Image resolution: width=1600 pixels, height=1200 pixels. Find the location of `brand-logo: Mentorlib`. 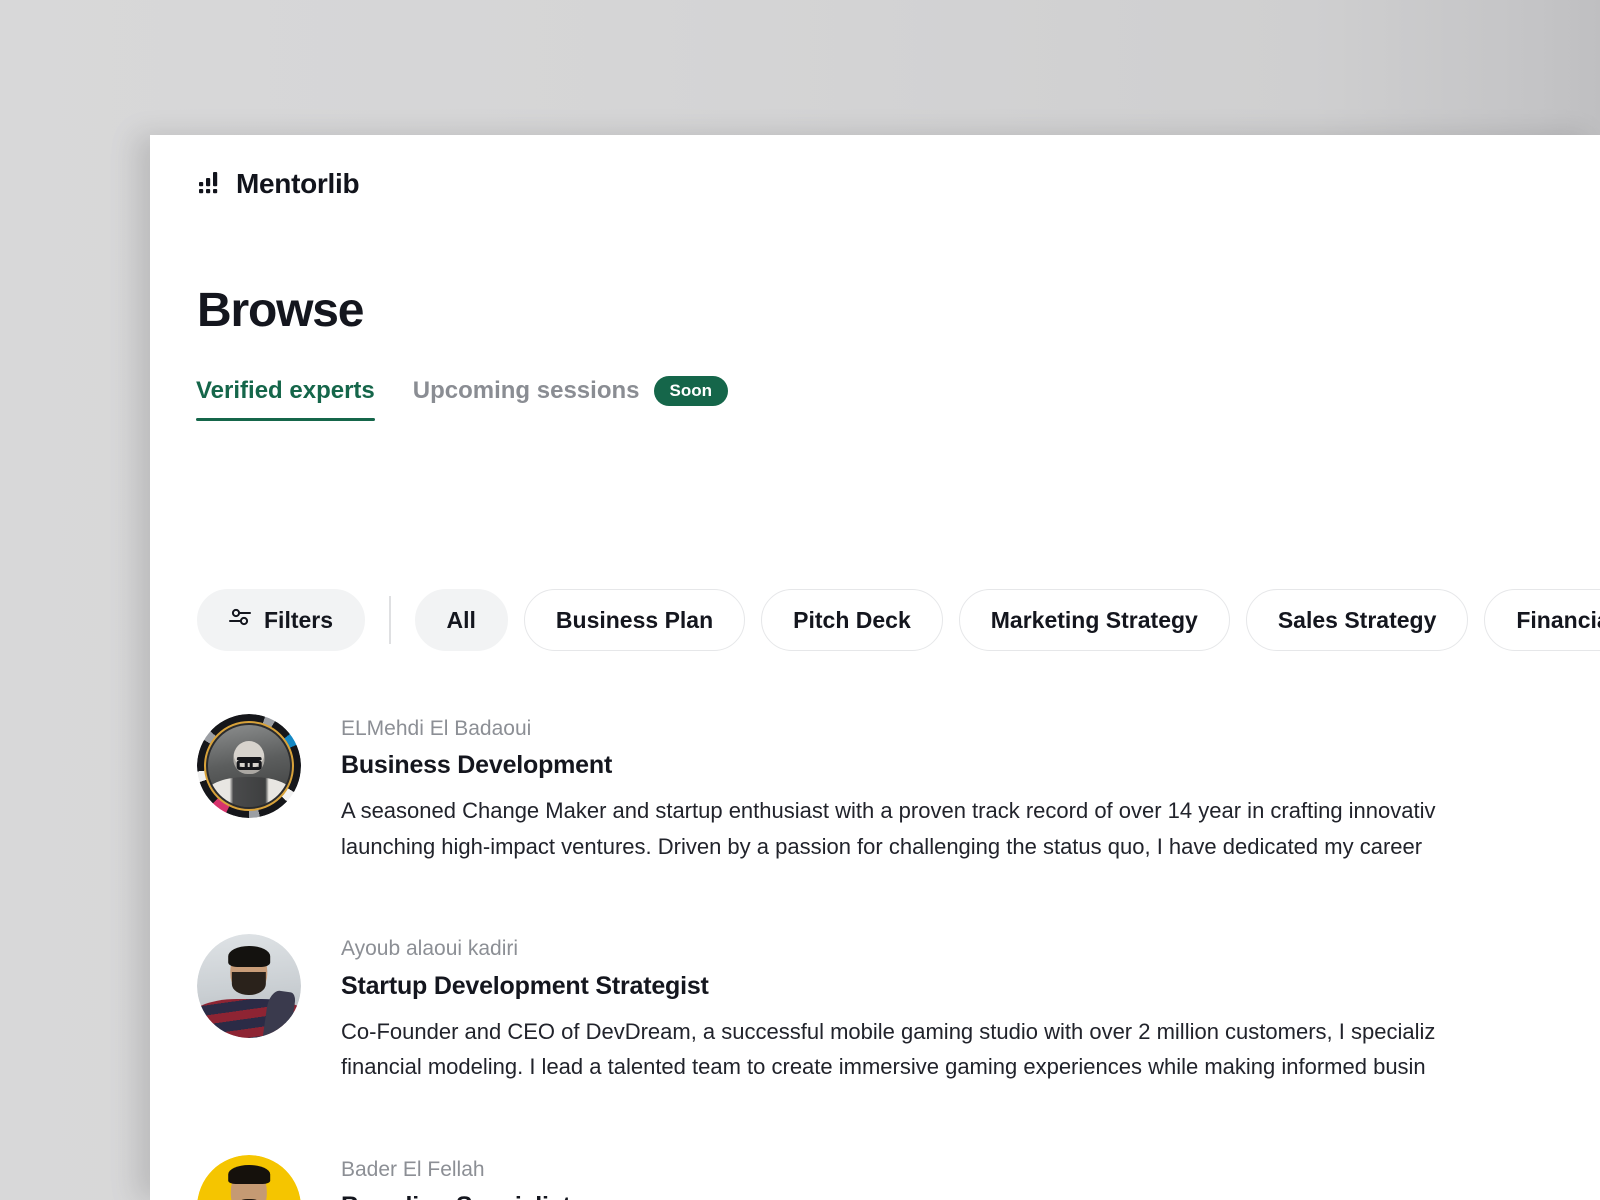

brand-logo: Mentorlib is located at coordinates (279, 184).